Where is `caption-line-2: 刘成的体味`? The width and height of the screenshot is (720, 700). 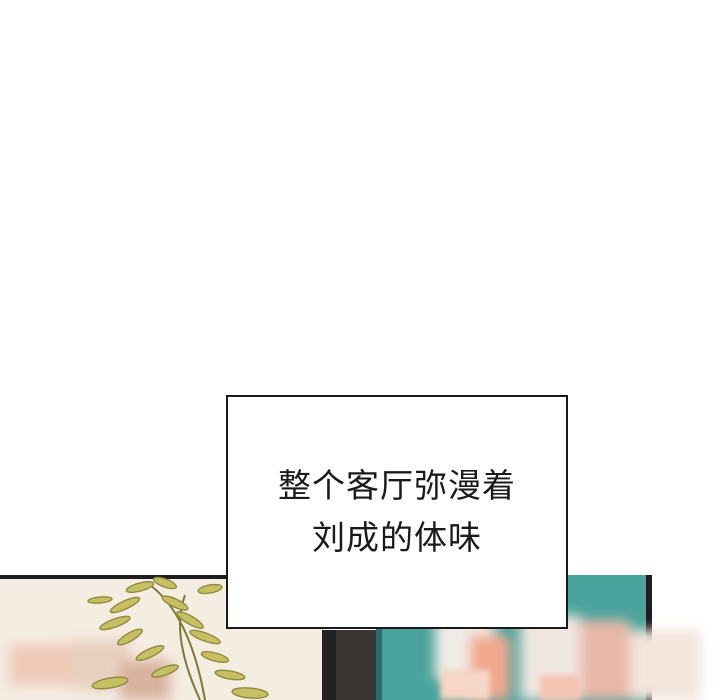 caption-line-2: 刘成的体味 is located at coordinates (397, 537).